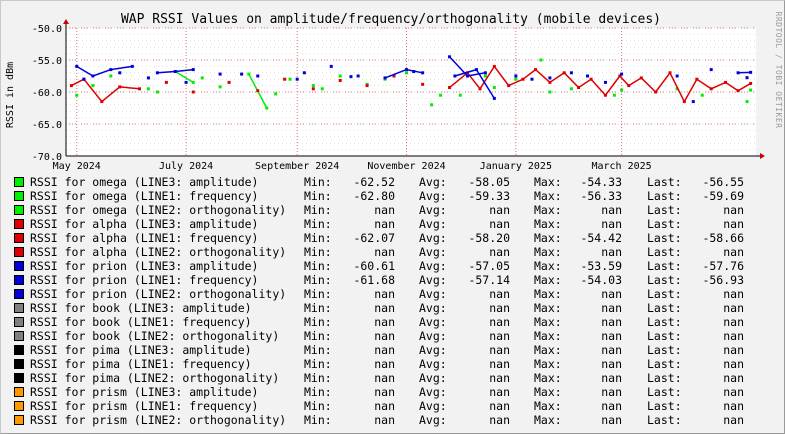  What do you see at coordinates (723, 196) in the screenshot?
I see `legend-last-value: -59.69` at bounding box center [723, 196].